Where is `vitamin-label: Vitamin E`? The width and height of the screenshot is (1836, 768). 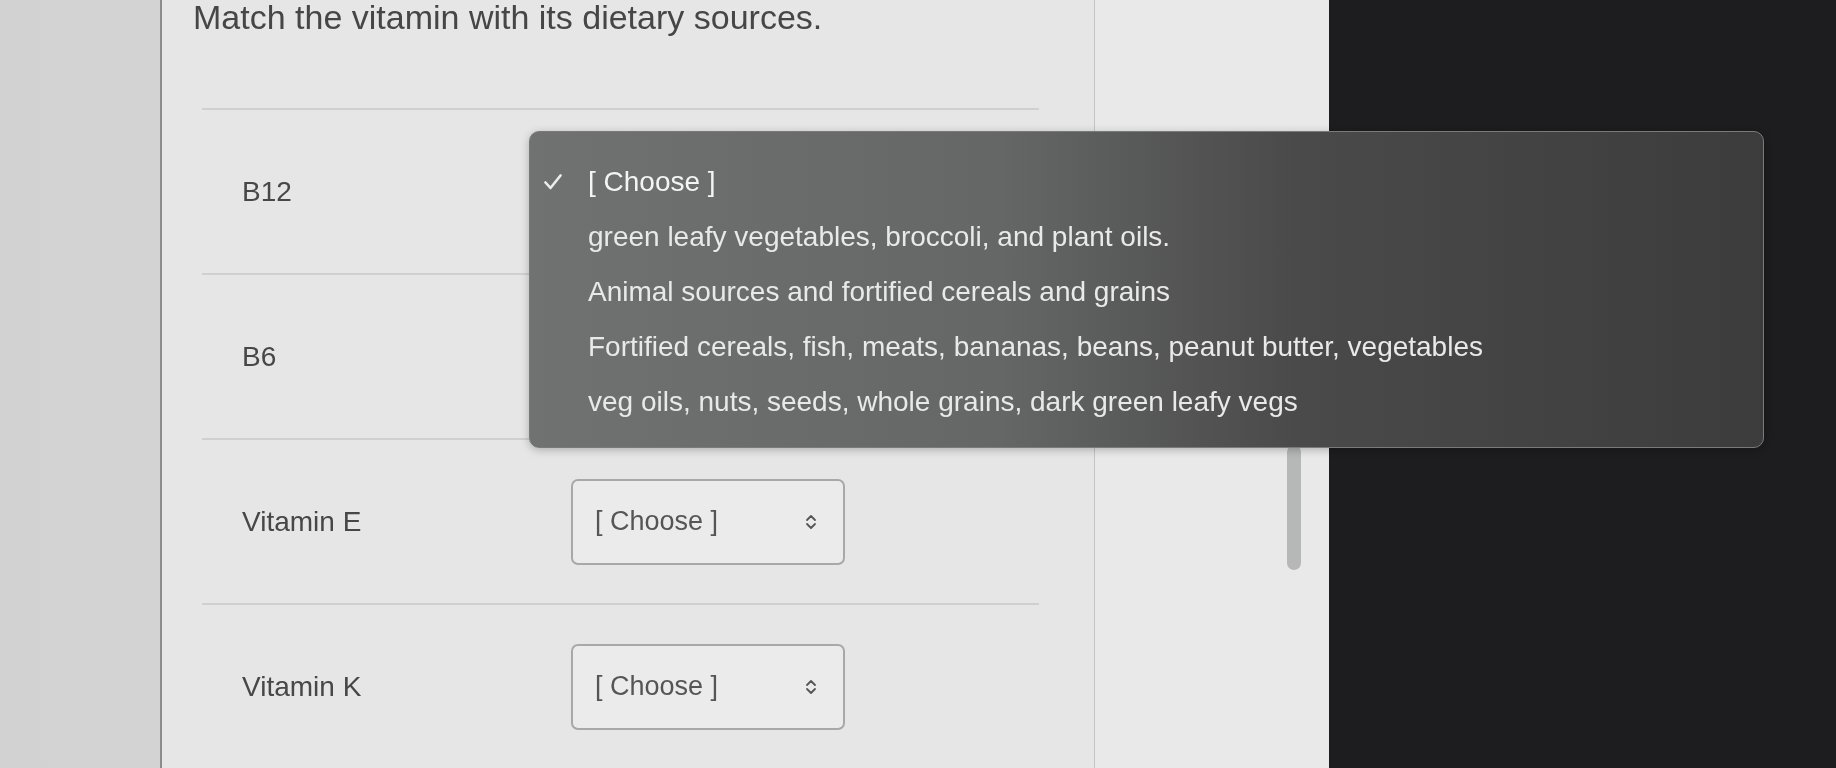
vitamin-label: Vitamin E is located at coordinates (301, 521).